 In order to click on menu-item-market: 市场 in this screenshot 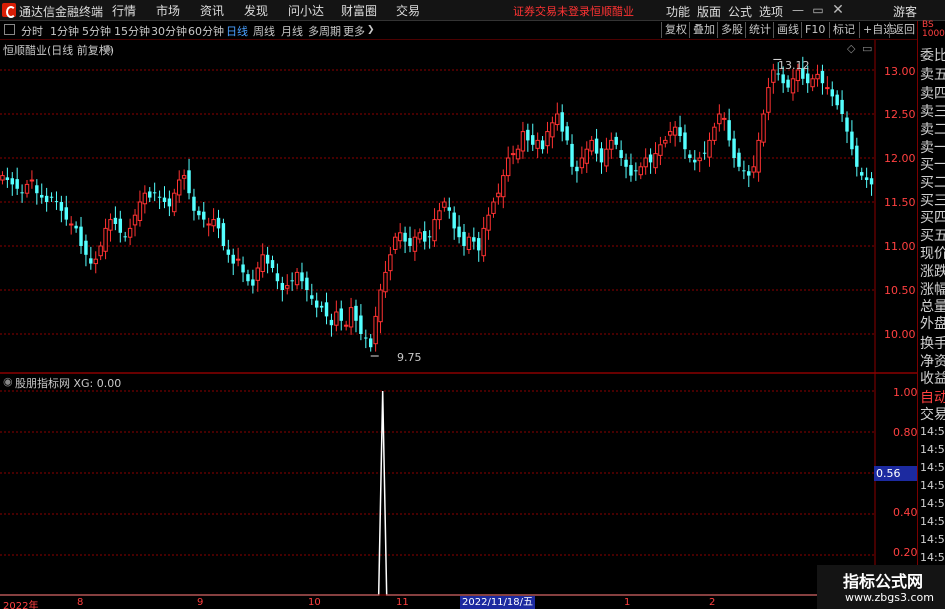, I will do `click(168, 10)`.